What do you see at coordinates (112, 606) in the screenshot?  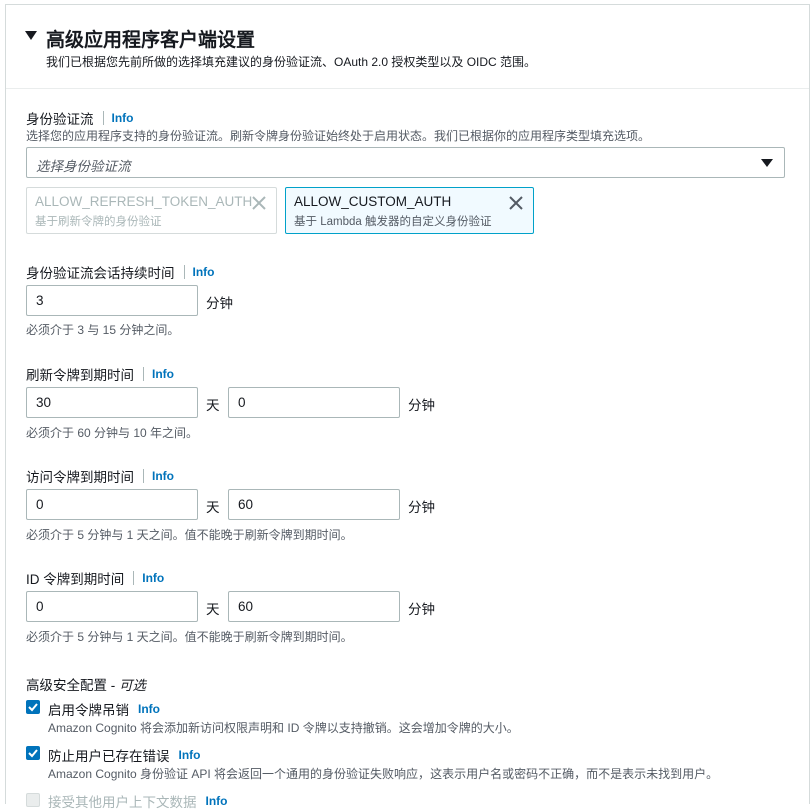 I see `id-token-days-input` at bounding box center [112, 606].